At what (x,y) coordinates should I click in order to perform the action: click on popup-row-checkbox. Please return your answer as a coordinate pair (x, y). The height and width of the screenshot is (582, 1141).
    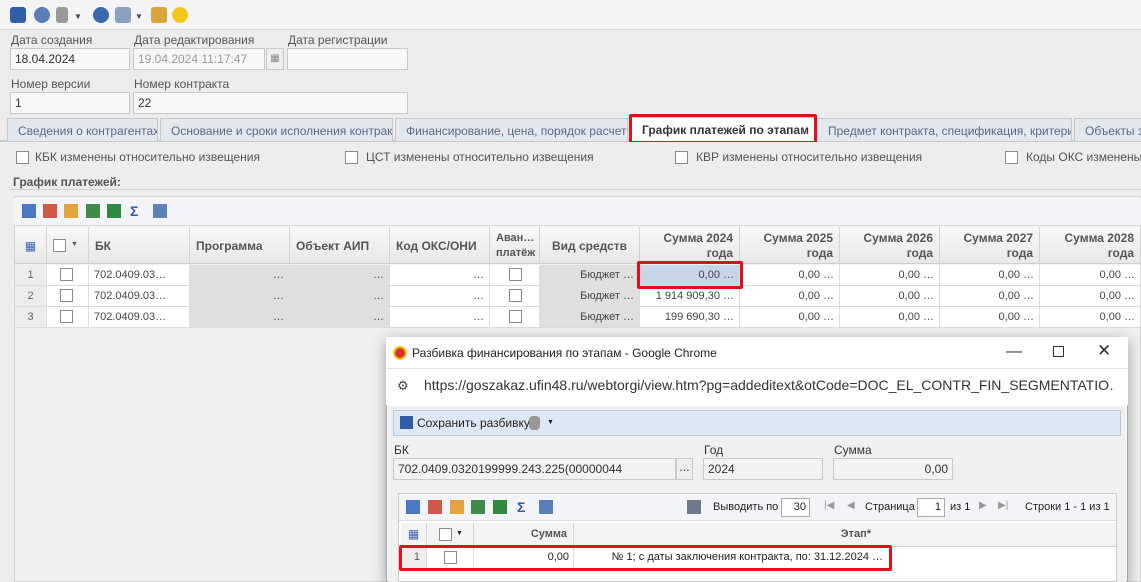
    Looking at the image, I should click on (450, 557).